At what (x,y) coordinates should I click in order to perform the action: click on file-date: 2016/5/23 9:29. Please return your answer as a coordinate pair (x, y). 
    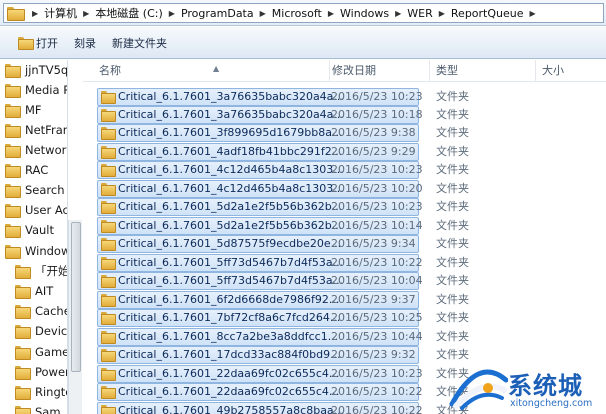
    Looking at the image, I should click on (373, 151).